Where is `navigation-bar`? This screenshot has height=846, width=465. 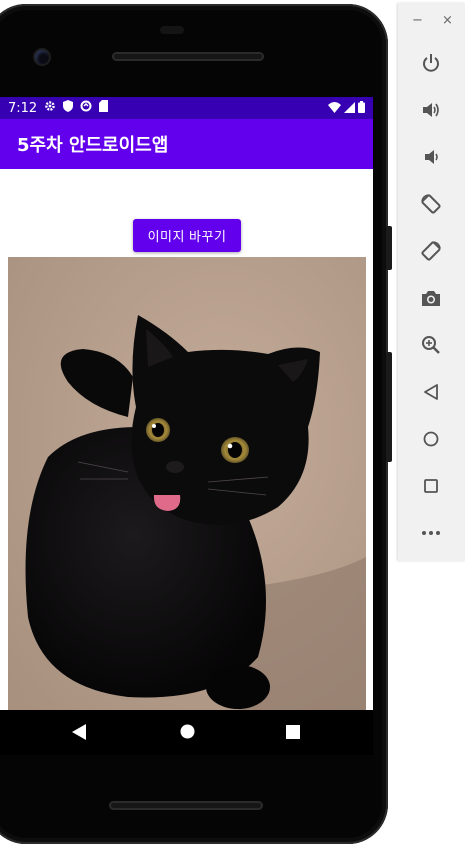 navigation-bar is located at coordinates (186, 732).